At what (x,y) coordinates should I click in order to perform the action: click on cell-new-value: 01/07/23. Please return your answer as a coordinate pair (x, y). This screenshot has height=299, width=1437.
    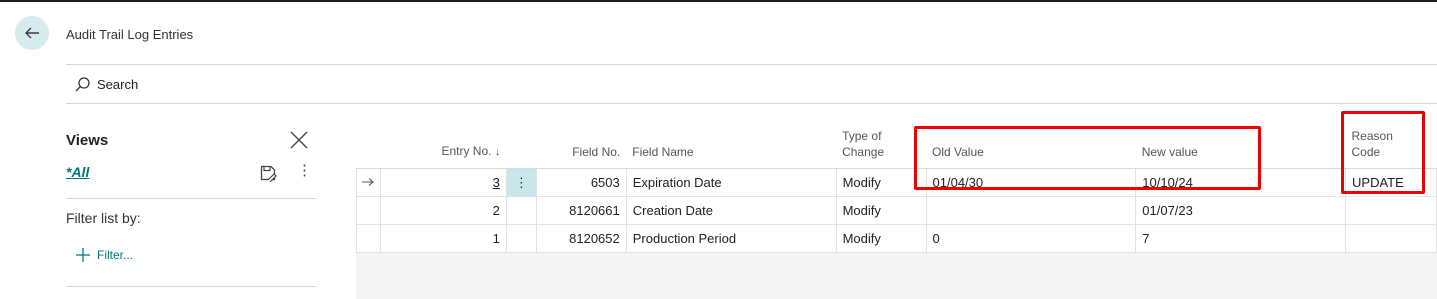
    Looking at the image, I should click on (1241, 210).